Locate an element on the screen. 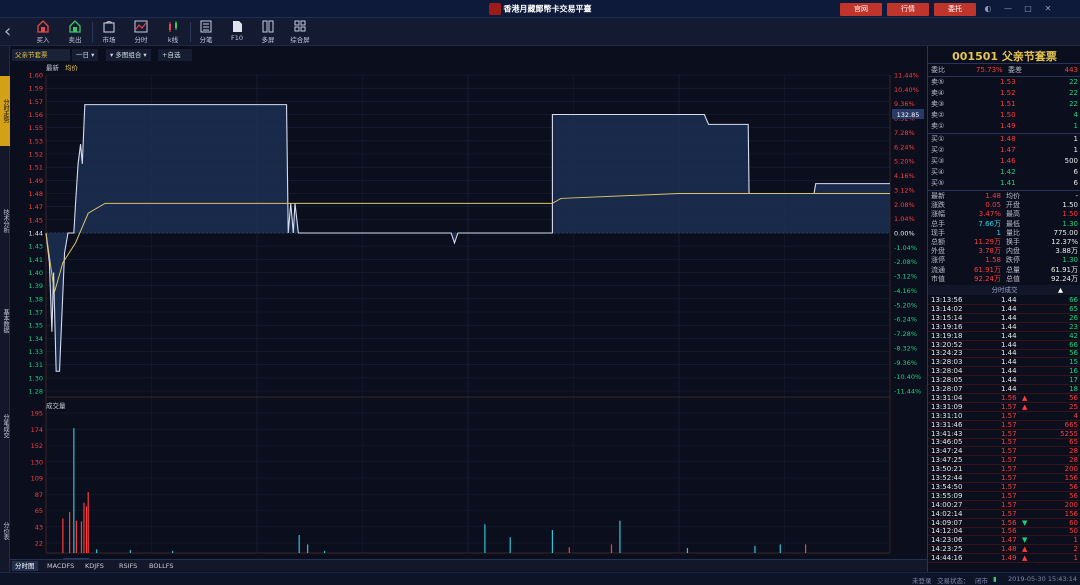 The height and width of the screenshot is (585, 1080). tab-kdj: KDJFS is located at coordinates (94, 566).